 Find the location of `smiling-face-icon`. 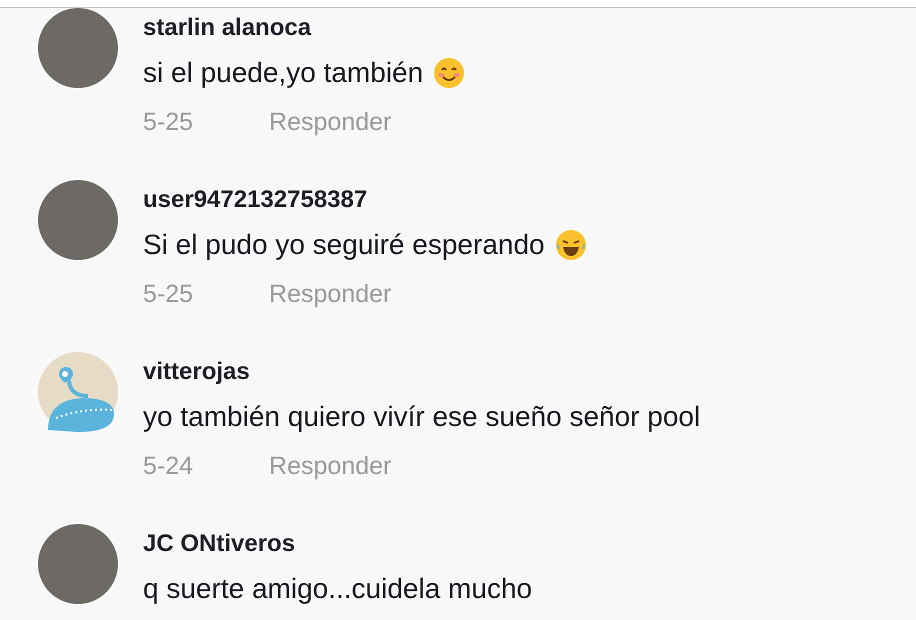

smiling-face-icon is located at coordinates (449, 73).